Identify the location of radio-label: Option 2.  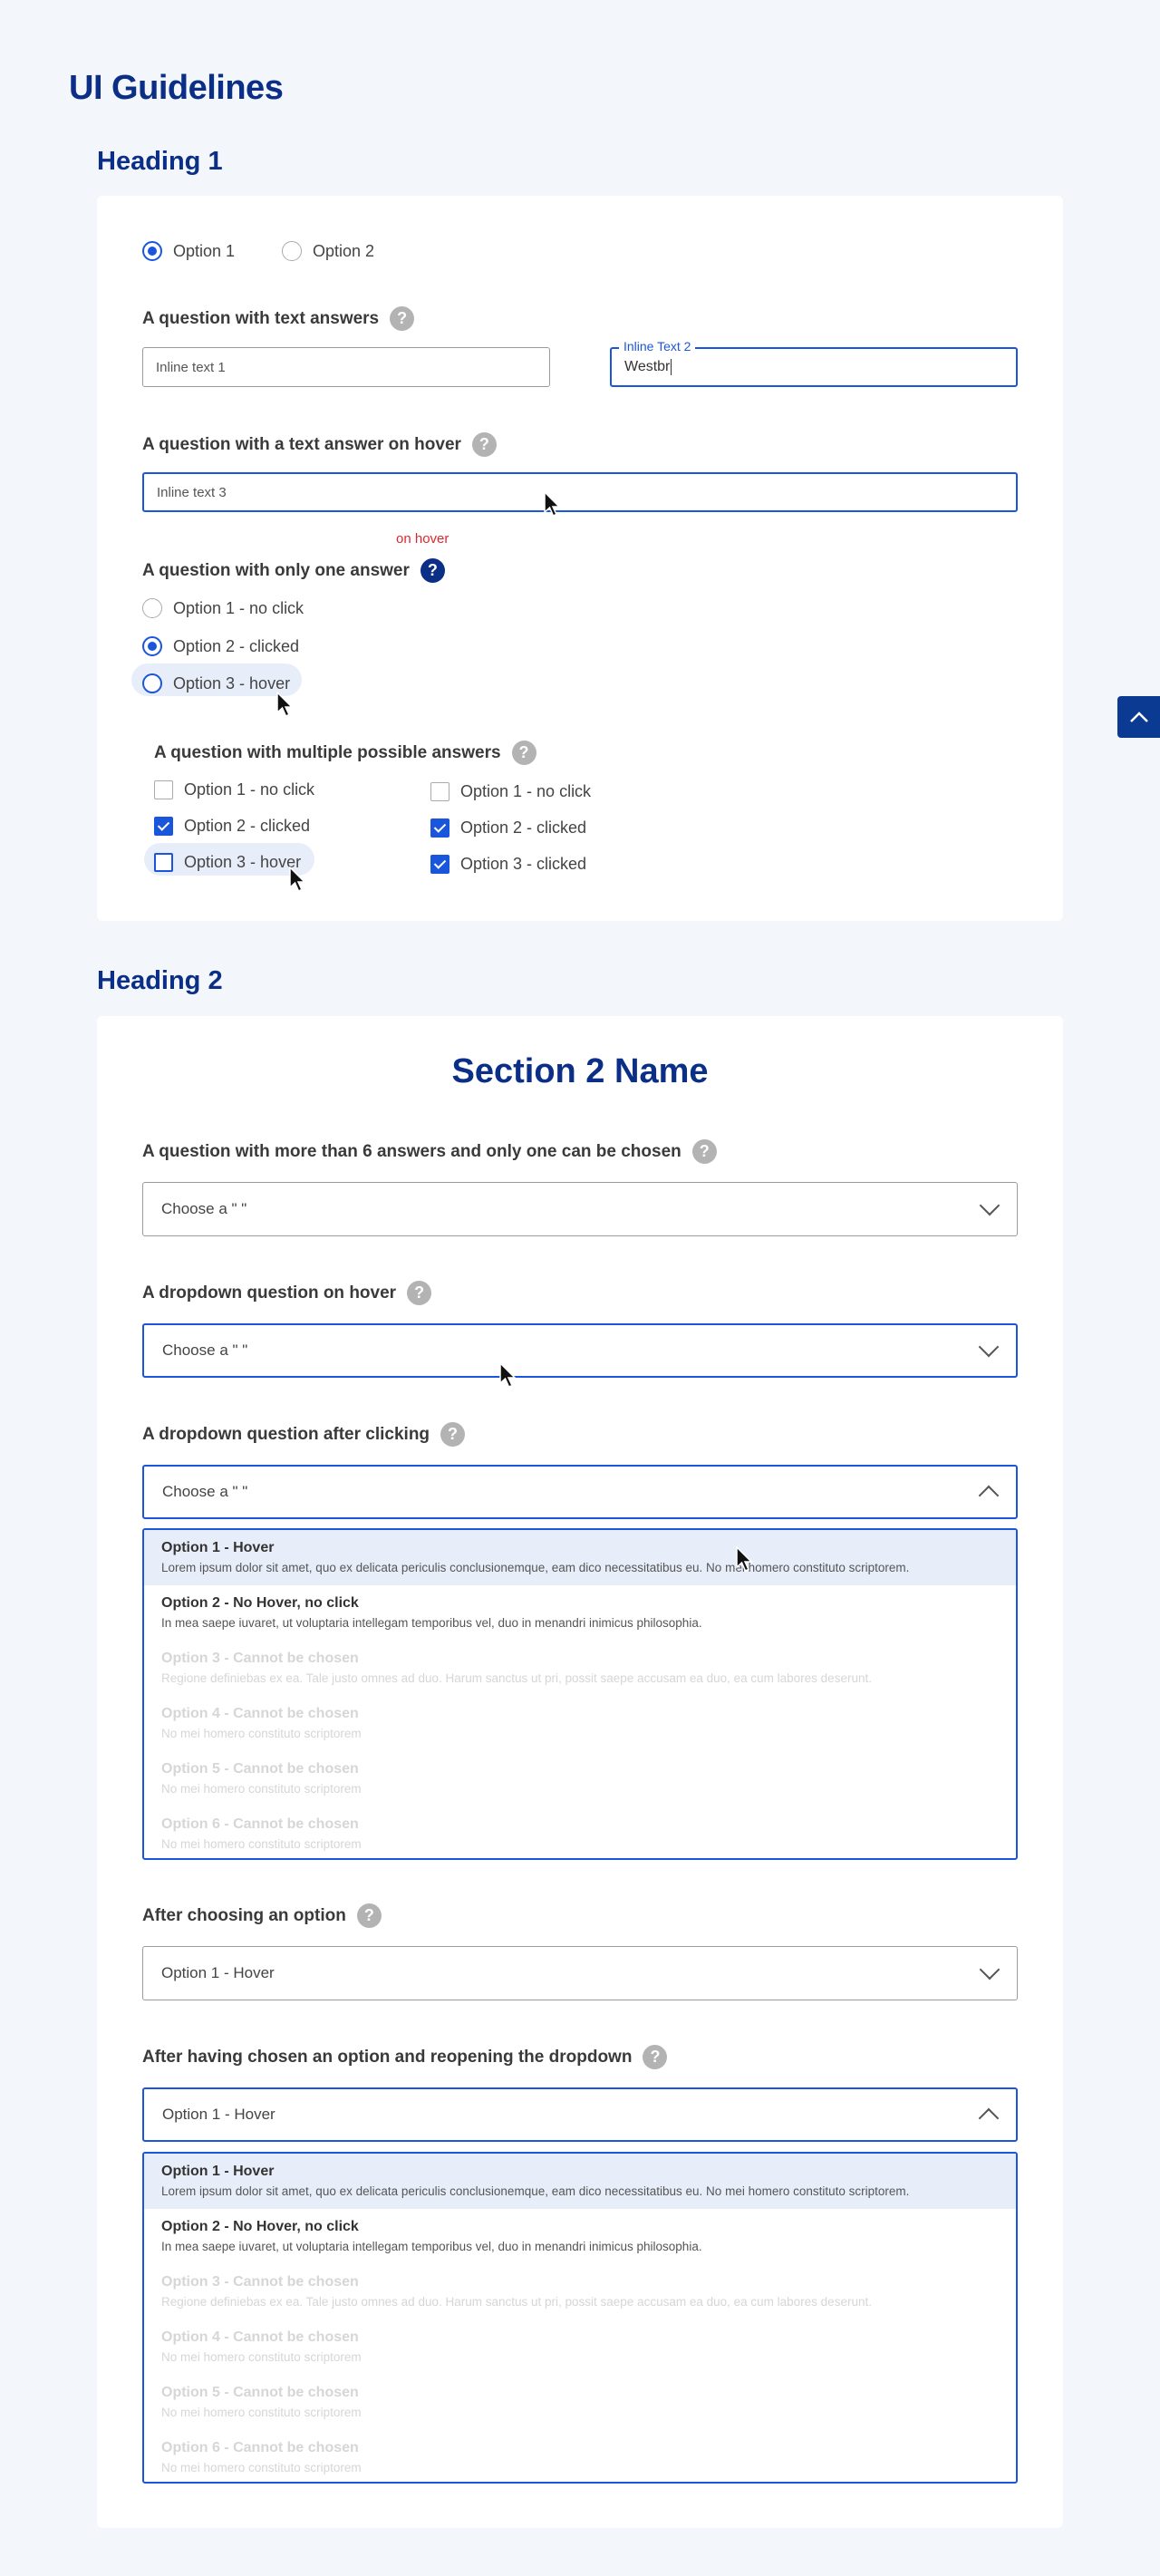
(344, 250).